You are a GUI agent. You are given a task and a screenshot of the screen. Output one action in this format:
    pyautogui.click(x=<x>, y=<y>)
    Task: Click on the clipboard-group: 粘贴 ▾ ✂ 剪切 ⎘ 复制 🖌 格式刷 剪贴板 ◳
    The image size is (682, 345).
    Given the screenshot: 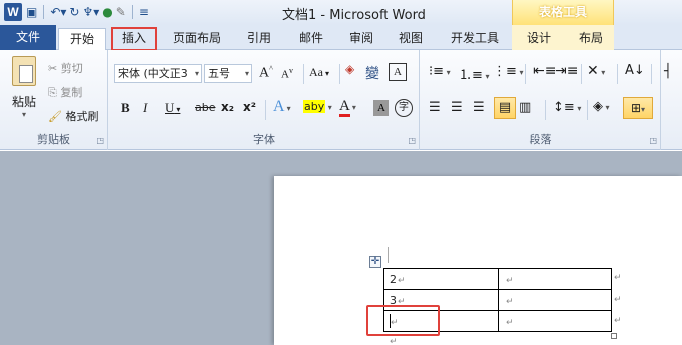 What is the action you would take?
    pyautogui.click(x=54, y=100)
    